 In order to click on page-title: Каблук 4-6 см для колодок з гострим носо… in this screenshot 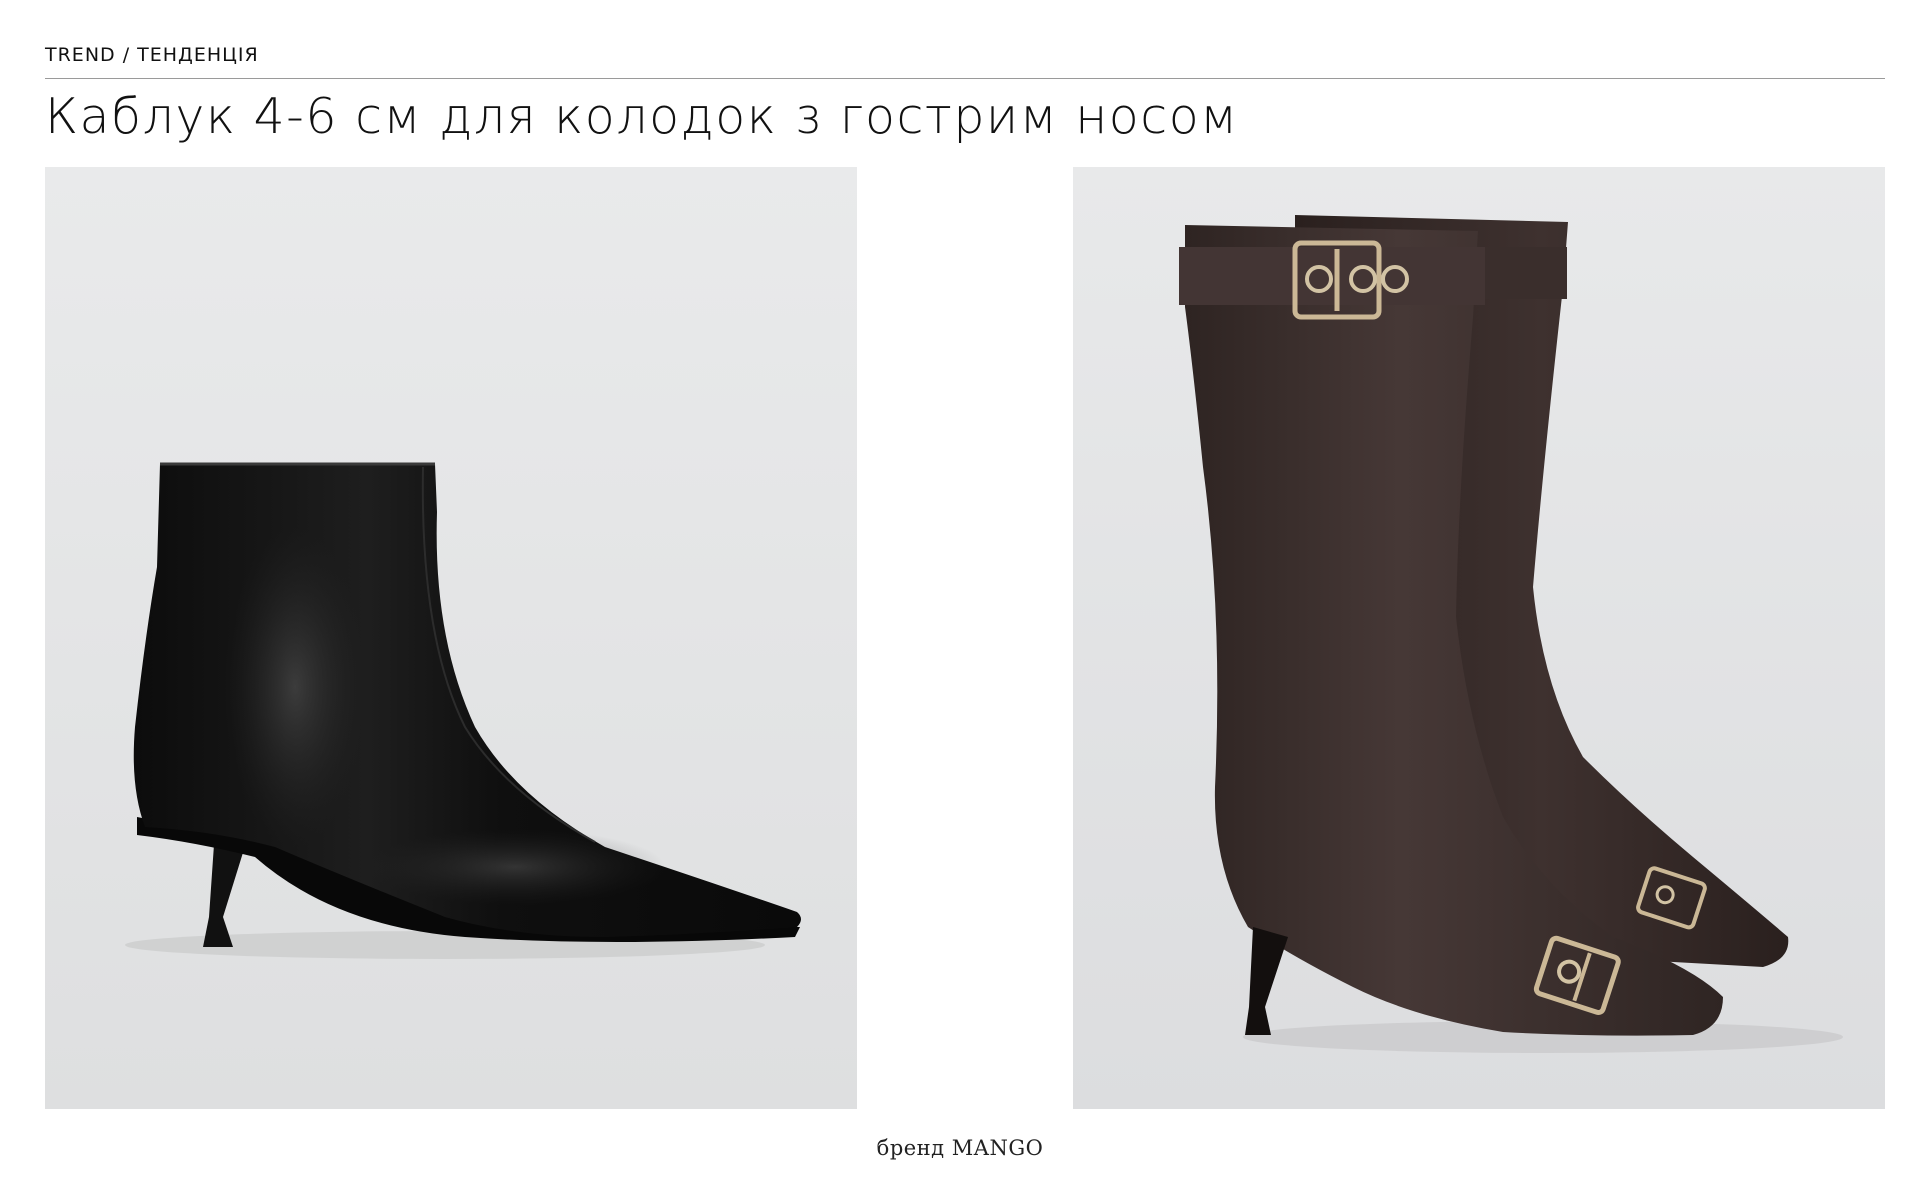, I will do `click(642, 116)`.